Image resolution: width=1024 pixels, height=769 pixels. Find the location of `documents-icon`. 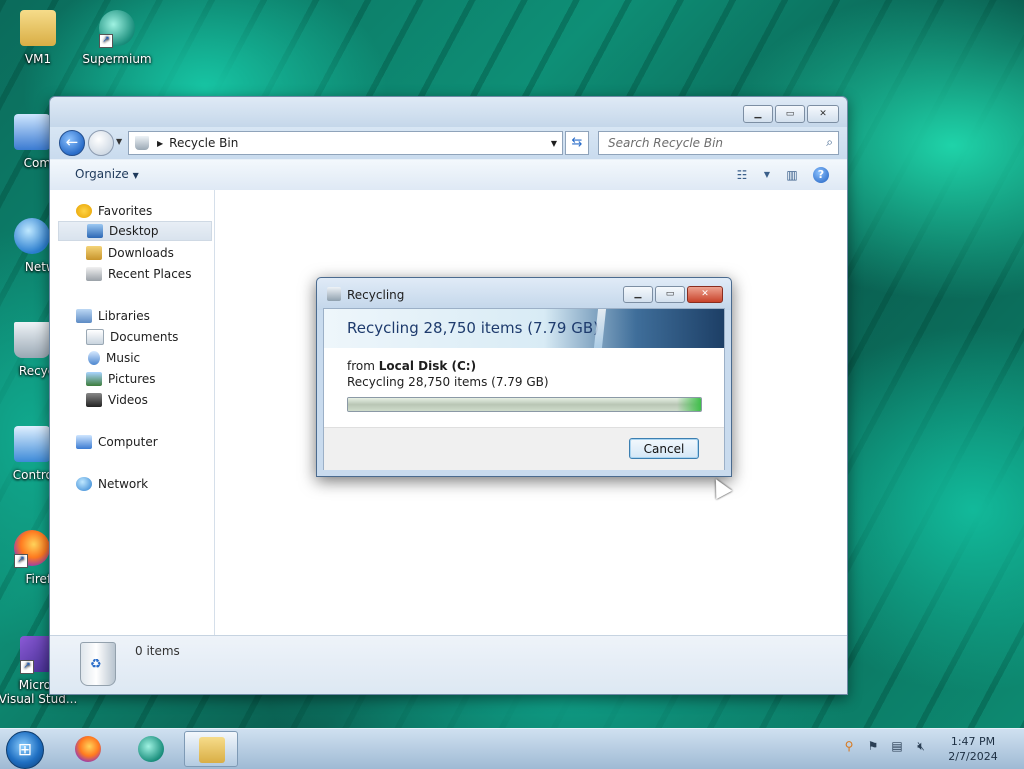

documents-icon is located at coordinates (95, 337).